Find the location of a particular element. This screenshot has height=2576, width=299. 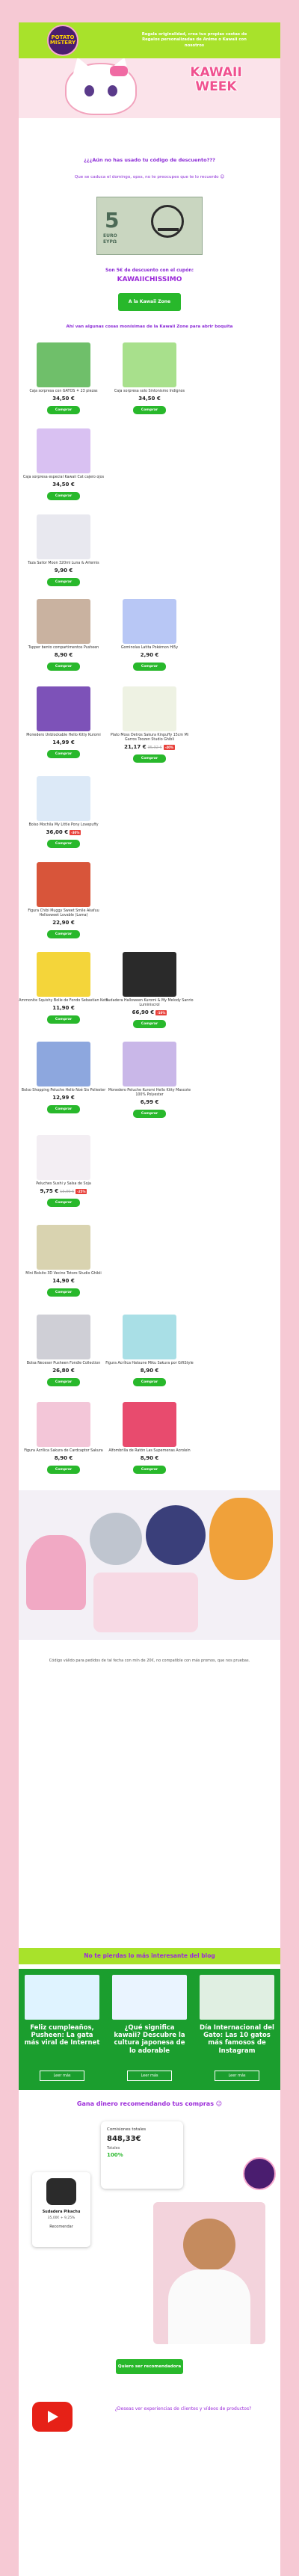

affiliate-item-name: Sudadera Pikachu is located at coordinates (61, 2212).